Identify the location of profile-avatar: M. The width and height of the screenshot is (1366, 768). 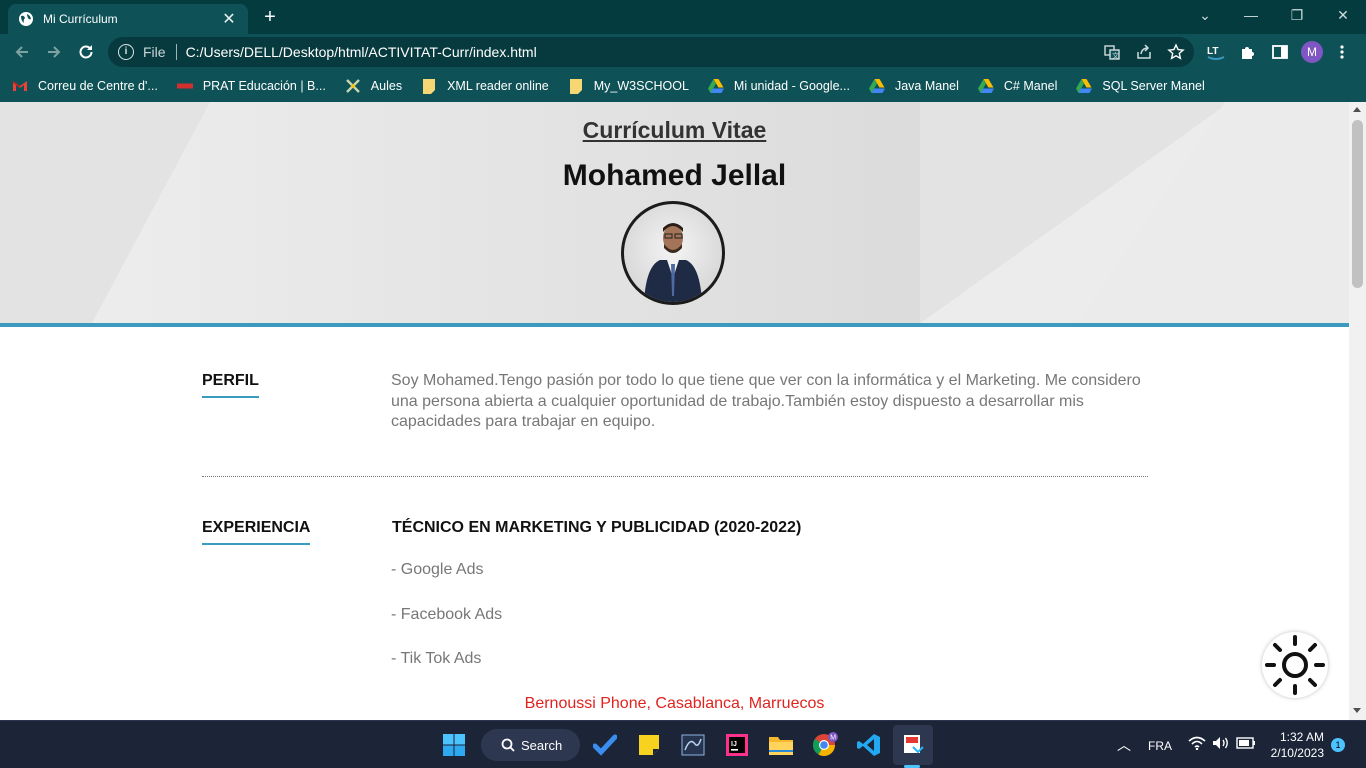
(1312, 52).